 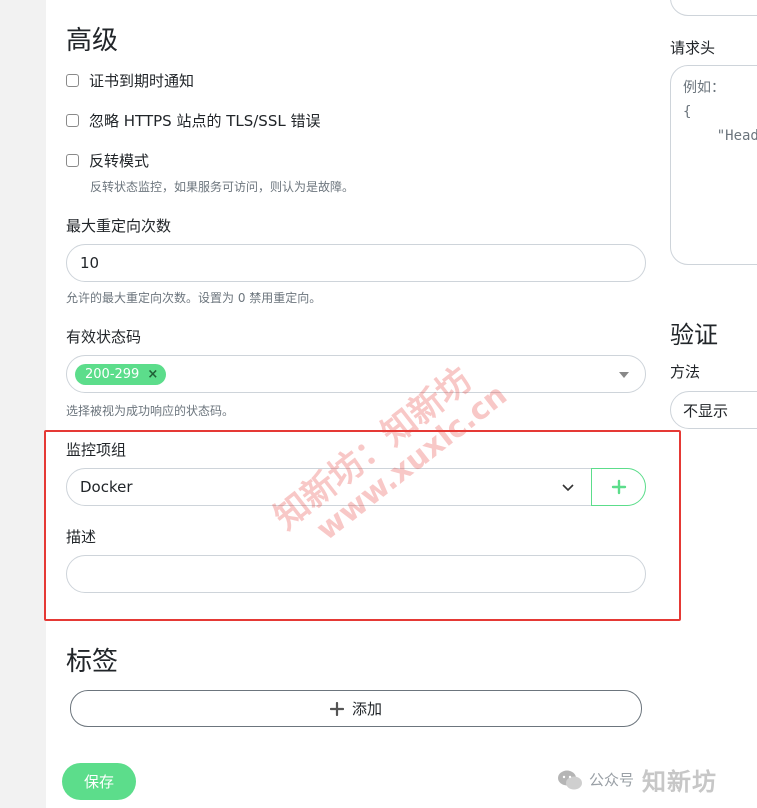 What do you see at coordinates (680, 782) in the screenshot?
I see `footer-brand-text: 知新坊` at bounding box center [680, 782].